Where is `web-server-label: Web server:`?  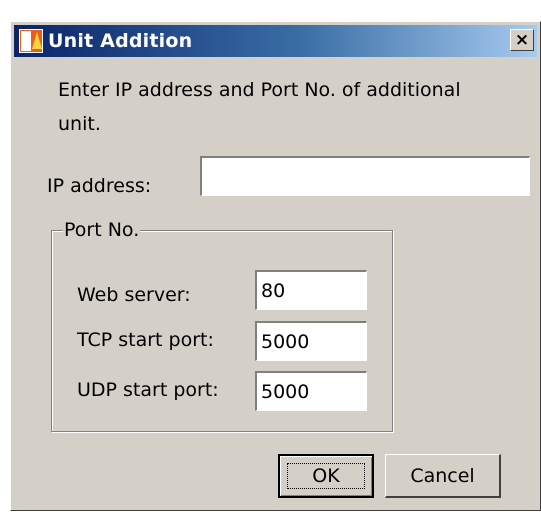 web-server-label: Web server: is located at coordinates (134, 295).